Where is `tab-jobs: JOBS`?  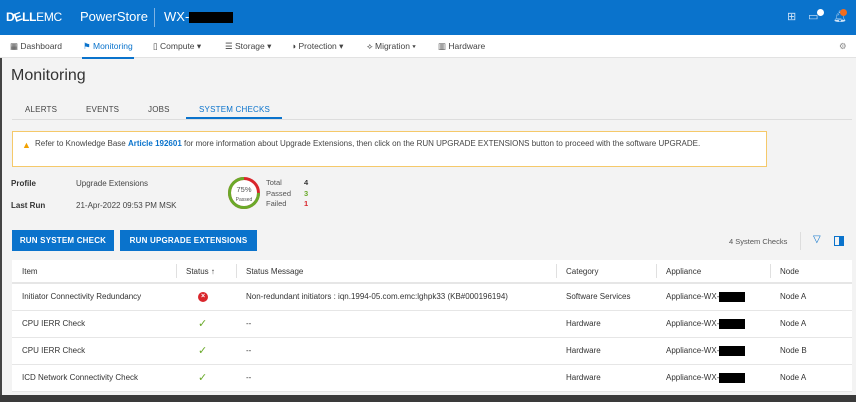
tab-jobs: JOBS is located at coordinates (159, 109).